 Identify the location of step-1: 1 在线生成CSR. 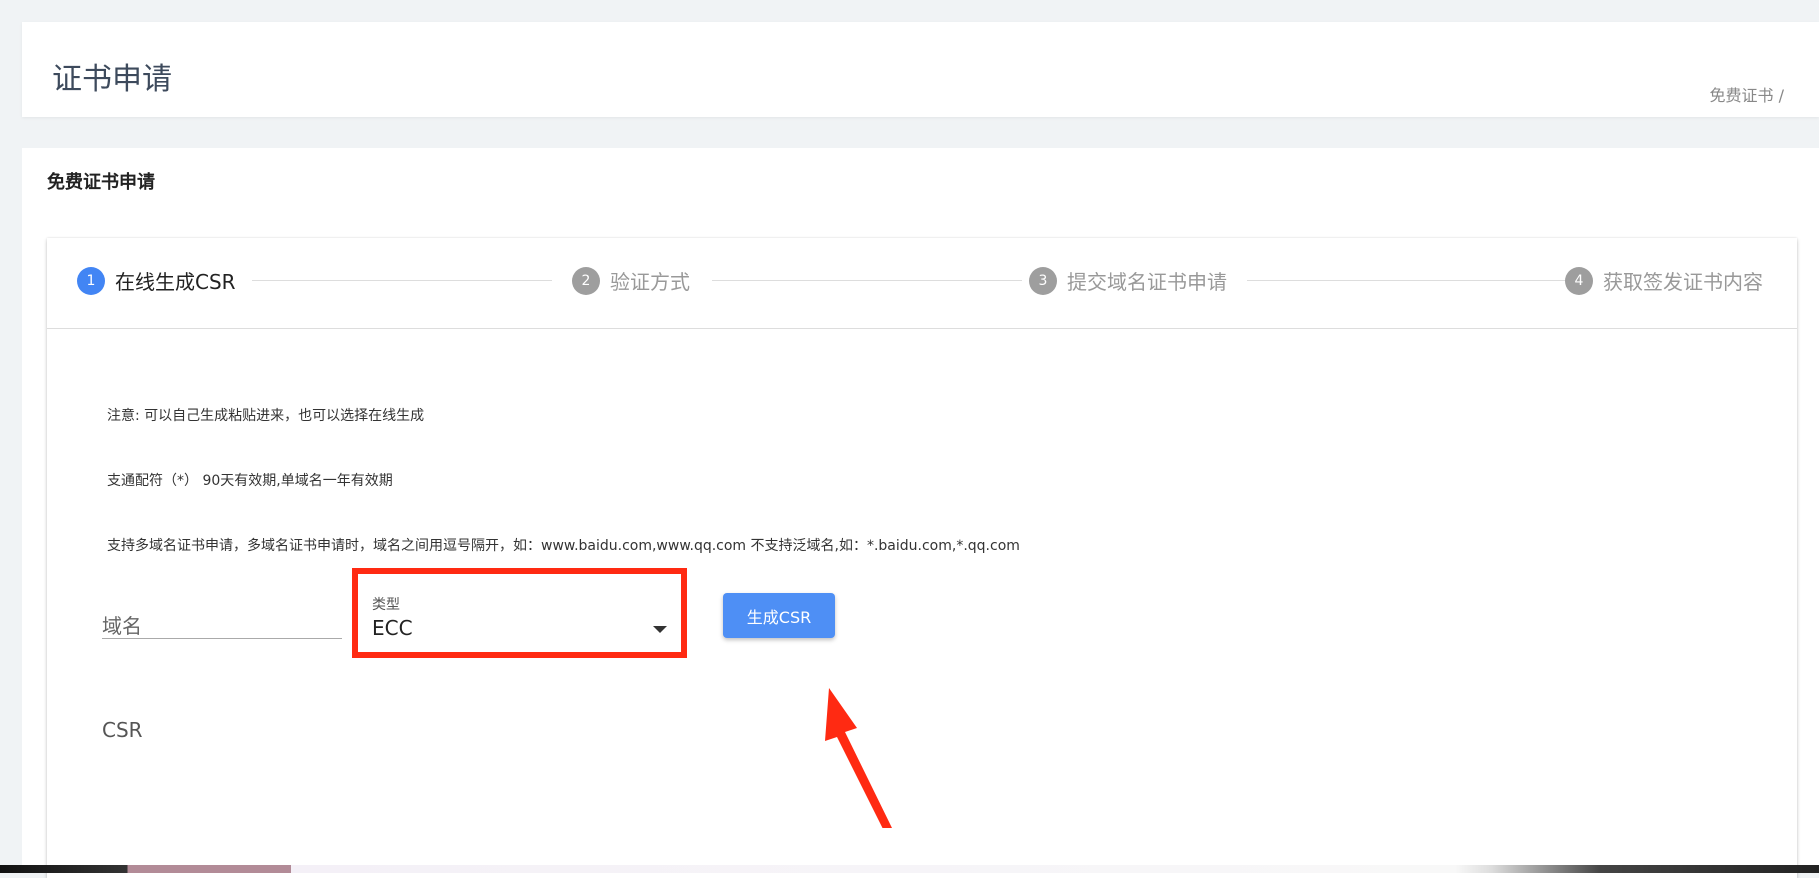
(156, 280).